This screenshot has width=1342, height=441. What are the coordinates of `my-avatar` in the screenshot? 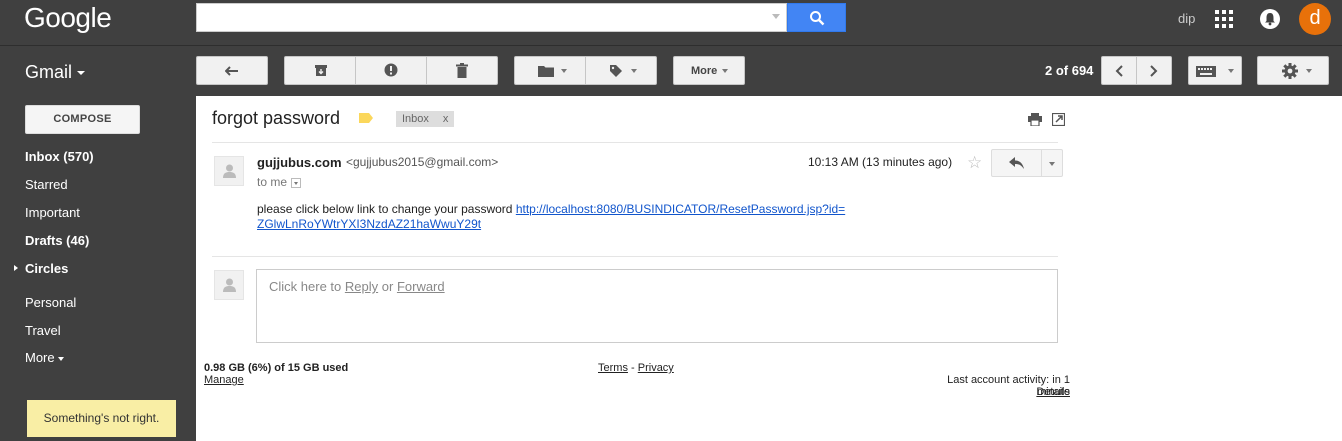 It's located at (229, 285).